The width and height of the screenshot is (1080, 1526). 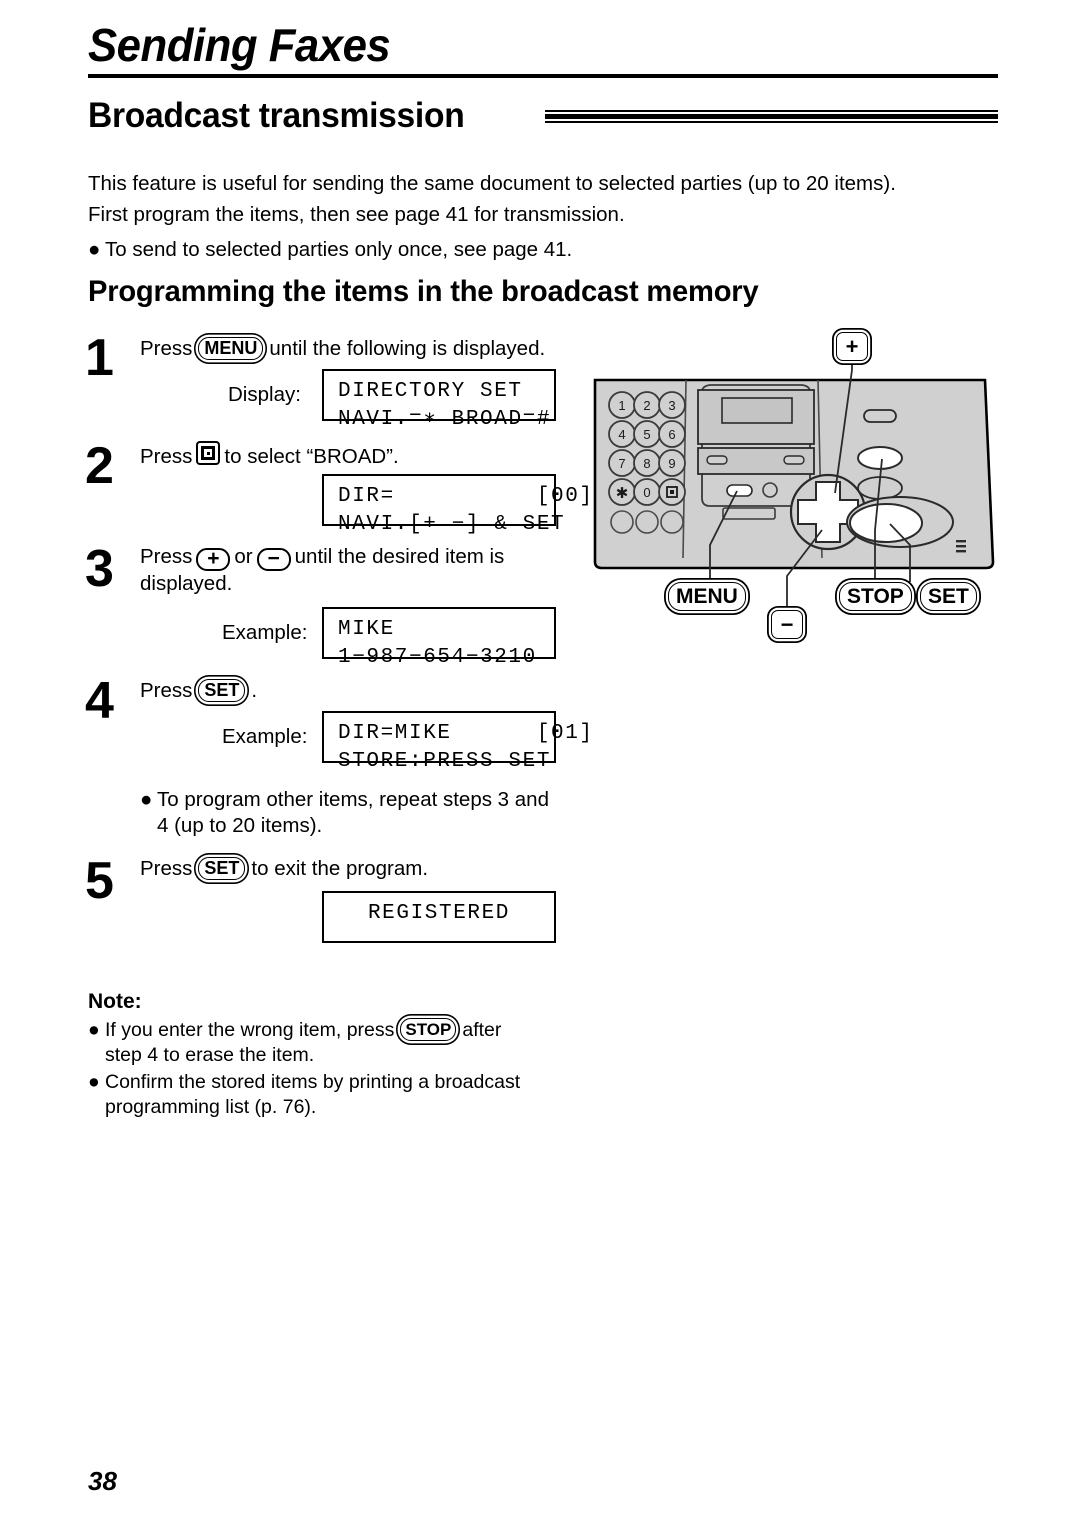 I want to click on step-2-text-before: Press, so click(x=166, y=456).